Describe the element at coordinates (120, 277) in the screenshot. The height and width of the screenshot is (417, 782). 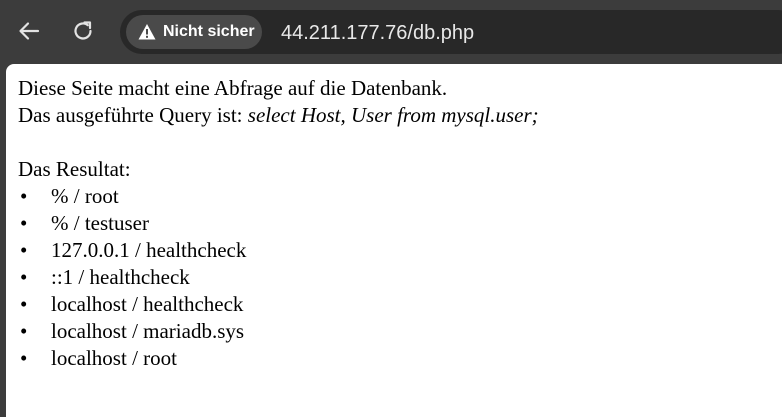
I see `result-text: ::1 / healthcheck` at that location.